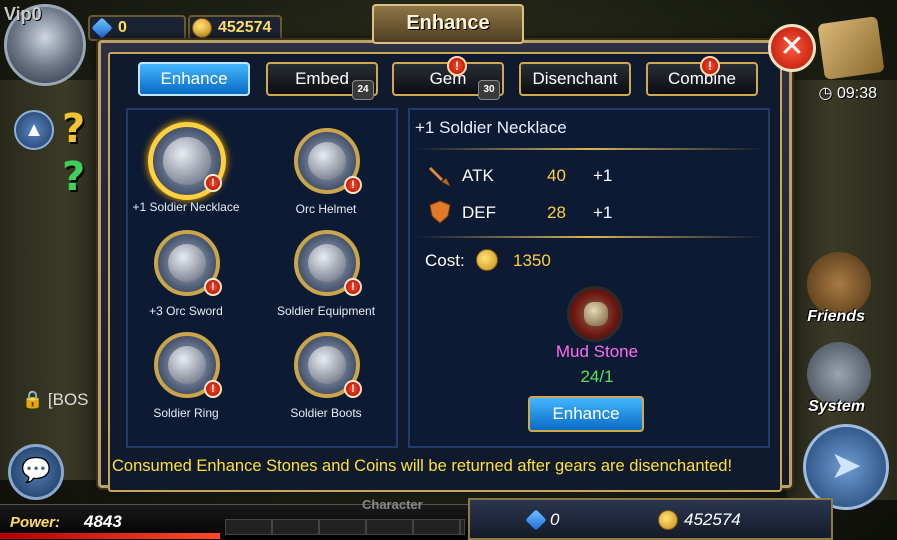  I want to click on stat-def-value: 28, so click(556, 212).